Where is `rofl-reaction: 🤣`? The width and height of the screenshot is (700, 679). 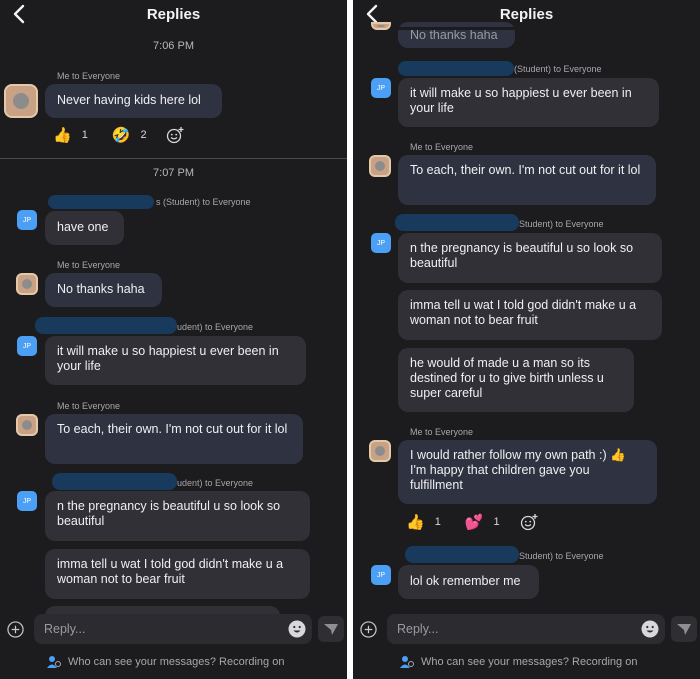 rofl-reaction: 🤣 is located at coordinates (121, 135).